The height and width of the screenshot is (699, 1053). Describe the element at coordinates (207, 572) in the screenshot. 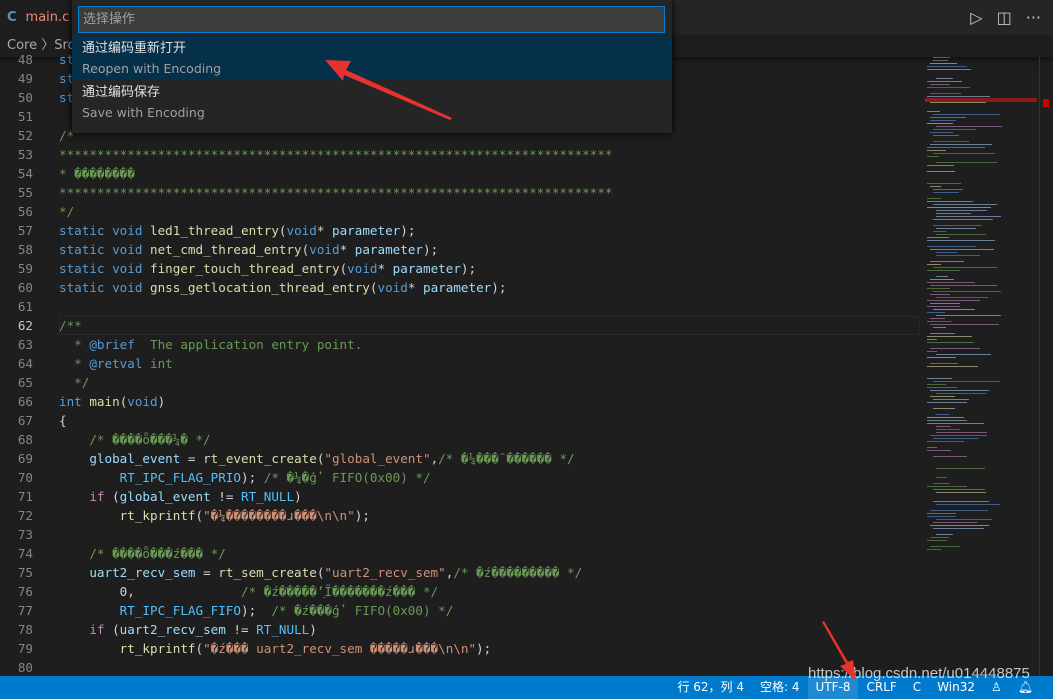

I see `code-token: =` at that location.